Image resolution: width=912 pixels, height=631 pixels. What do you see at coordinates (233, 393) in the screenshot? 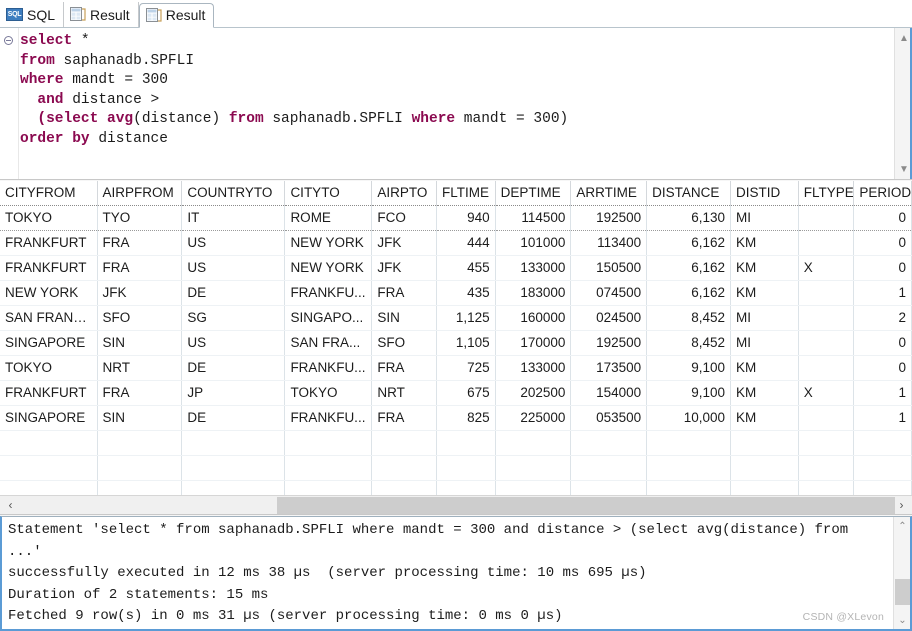
I see `cell-countryto: JP` at bounding box center [233, 393].